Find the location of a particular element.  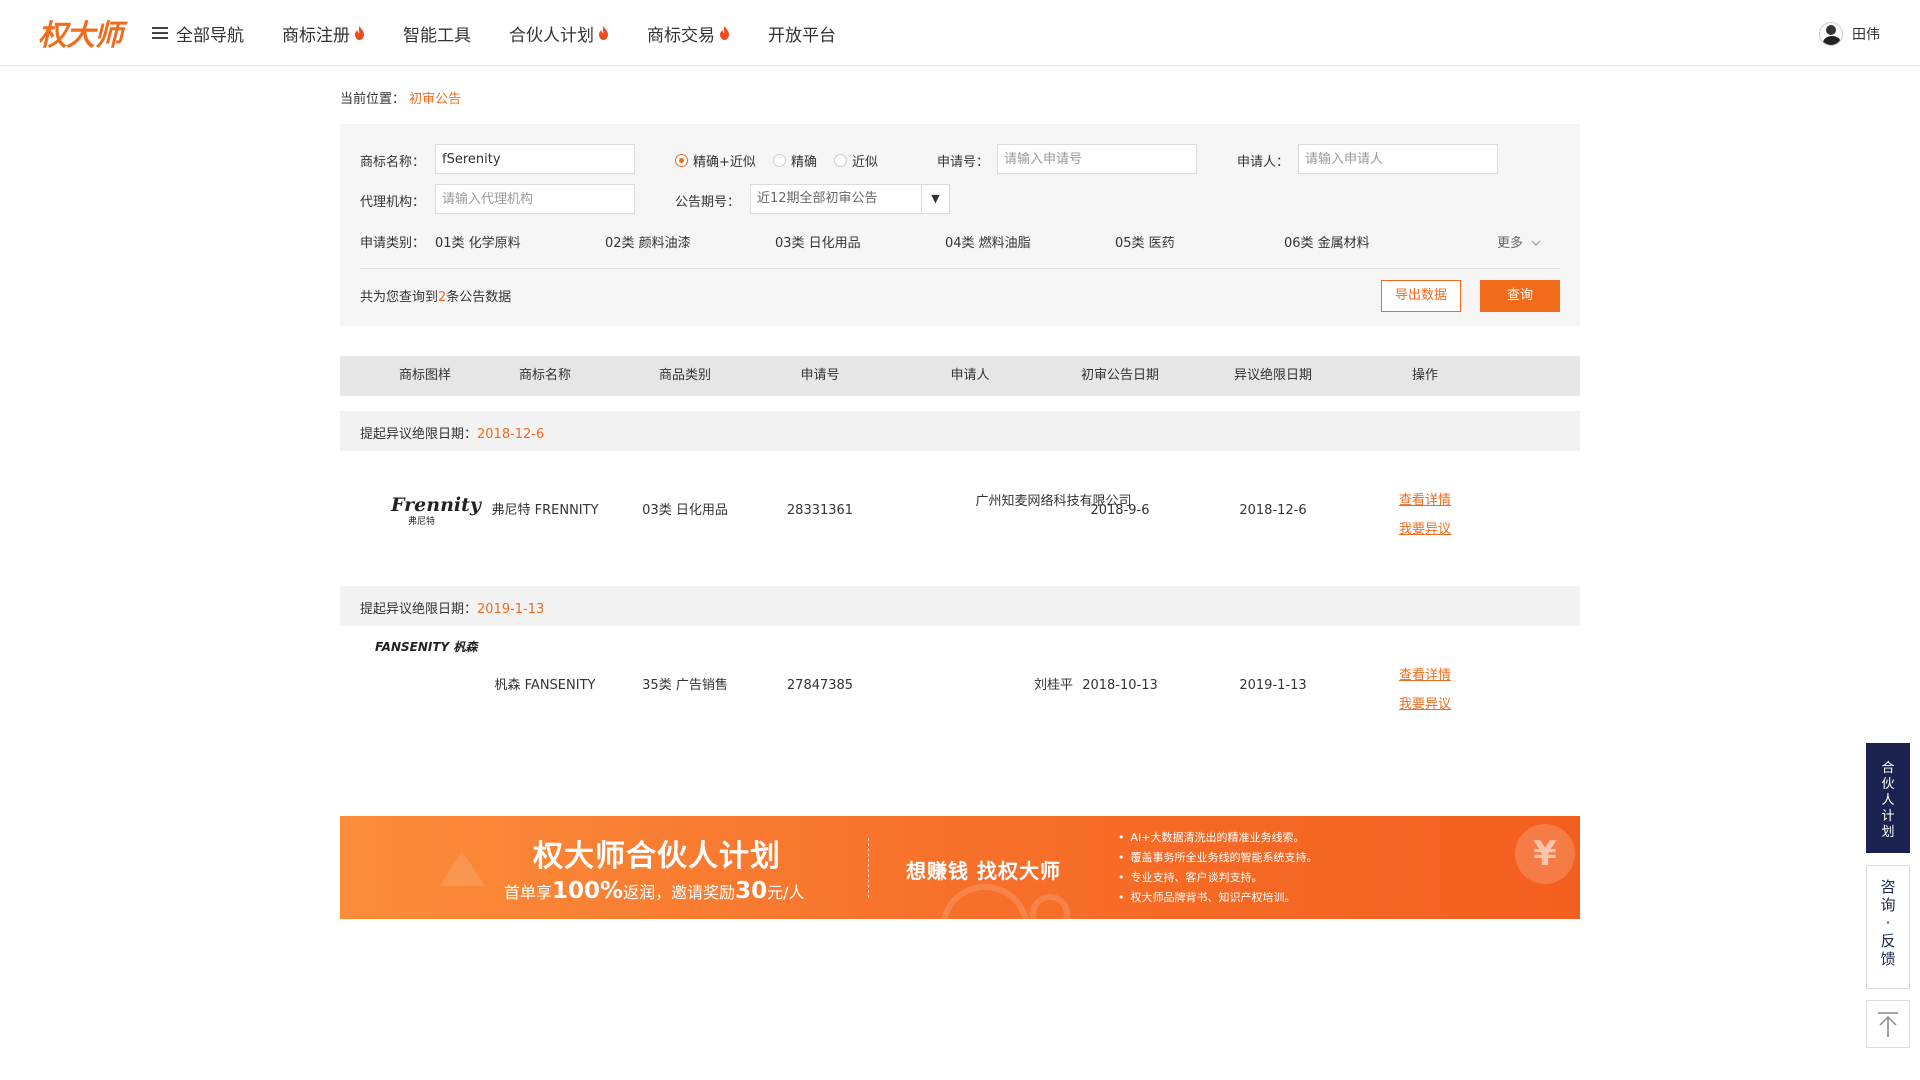

result-count: 共为您查询到2条公告数据 is located at coordinates (435, 295).